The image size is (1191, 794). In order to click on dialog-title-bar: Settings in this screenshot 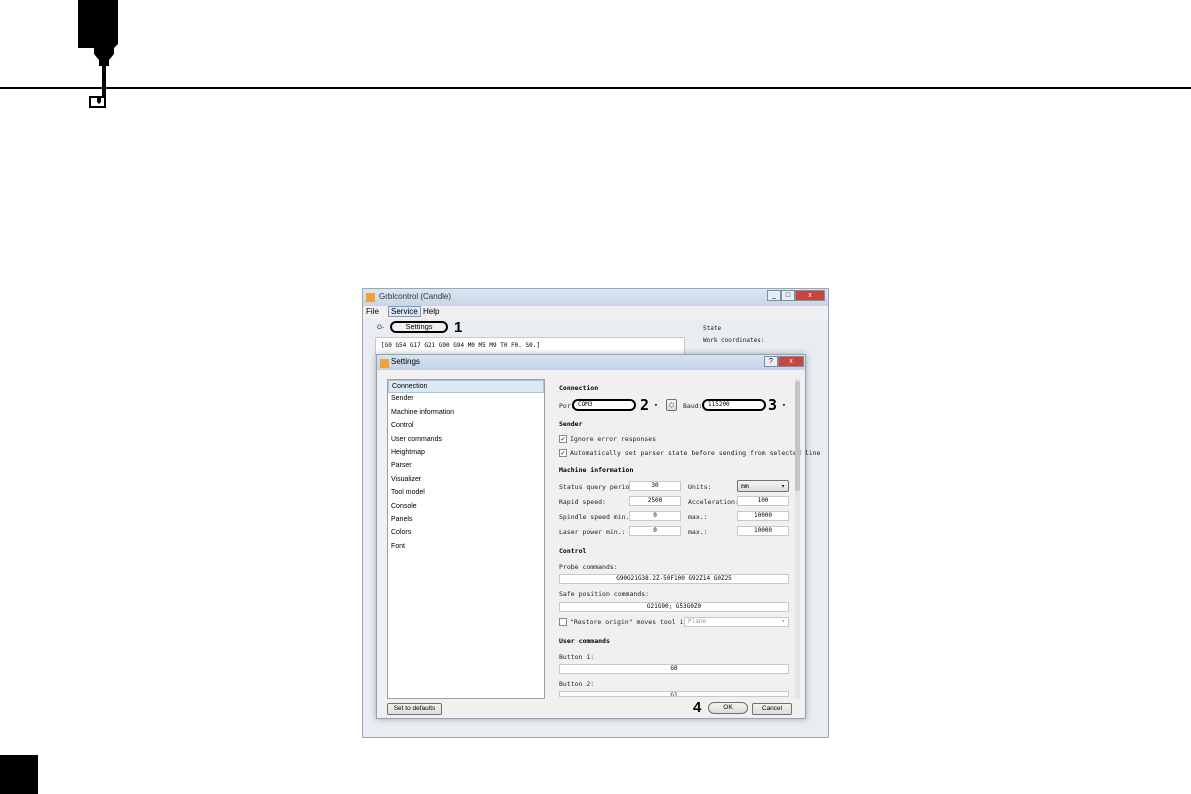, I will do `click(591, 362)`.